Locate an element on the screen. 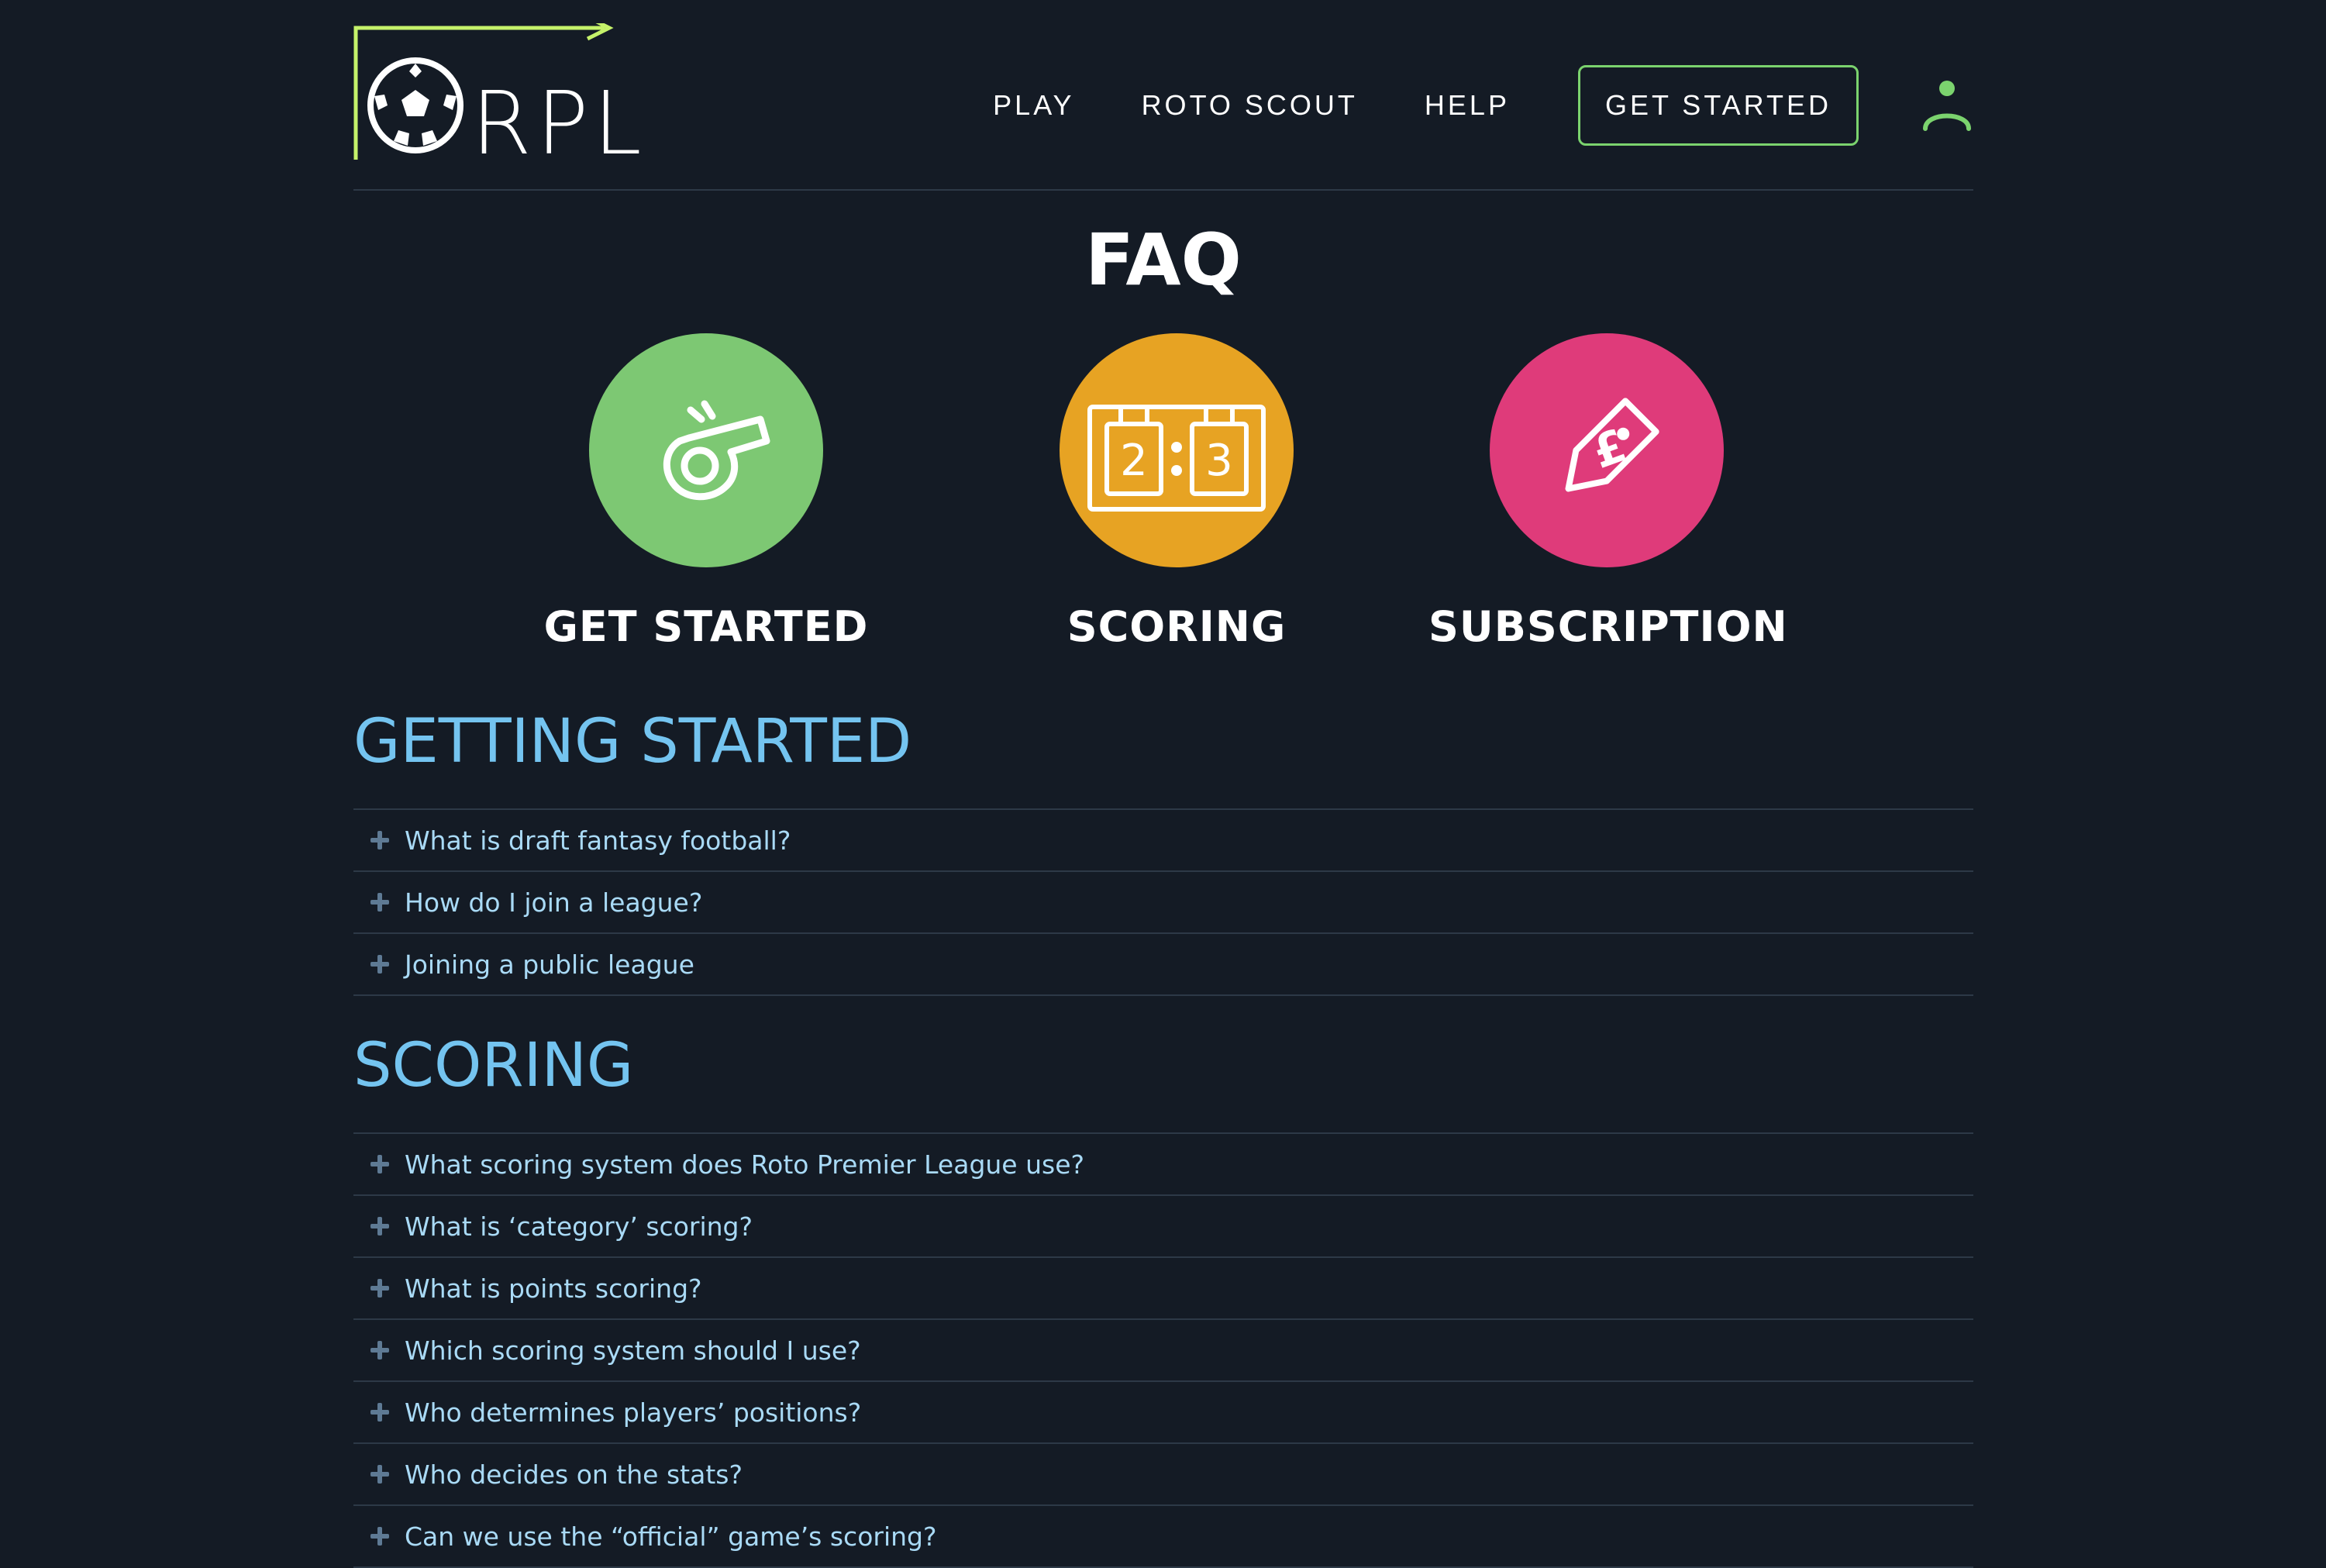  faq-item: Who determines players’ positions? is located at coordinates (1163, 1413).